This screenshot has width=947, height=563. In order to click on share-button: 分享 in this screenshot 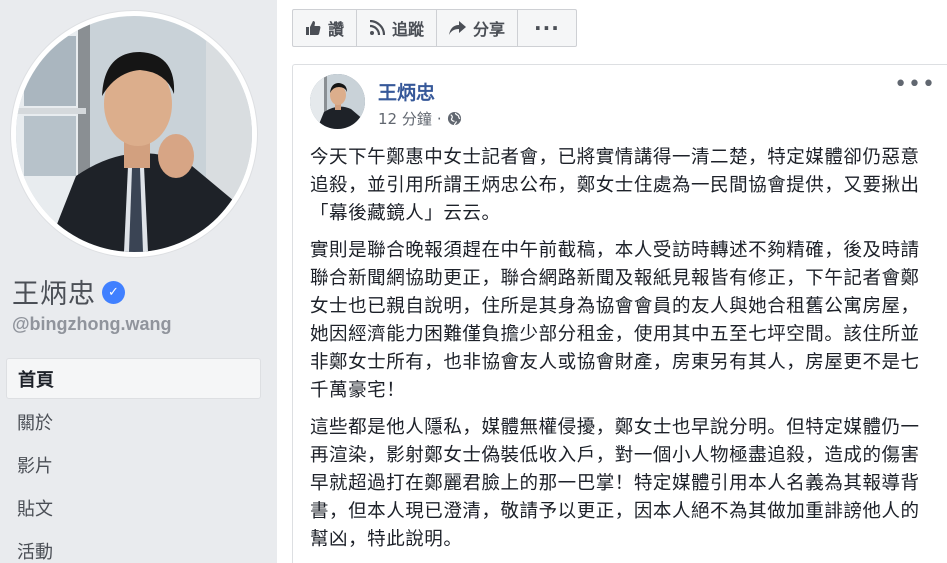, I will do `click(478, 28)`.